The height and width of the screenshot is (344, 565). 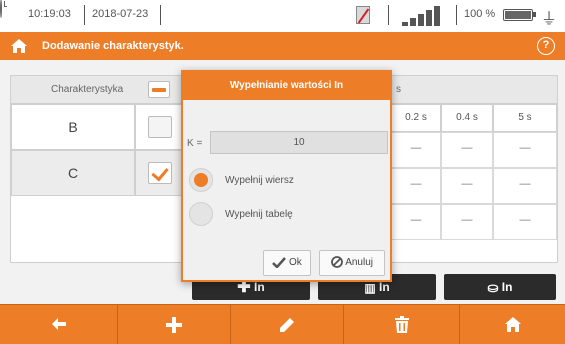 I want to click on bottom-toolbar, so click(x=282, y=324).